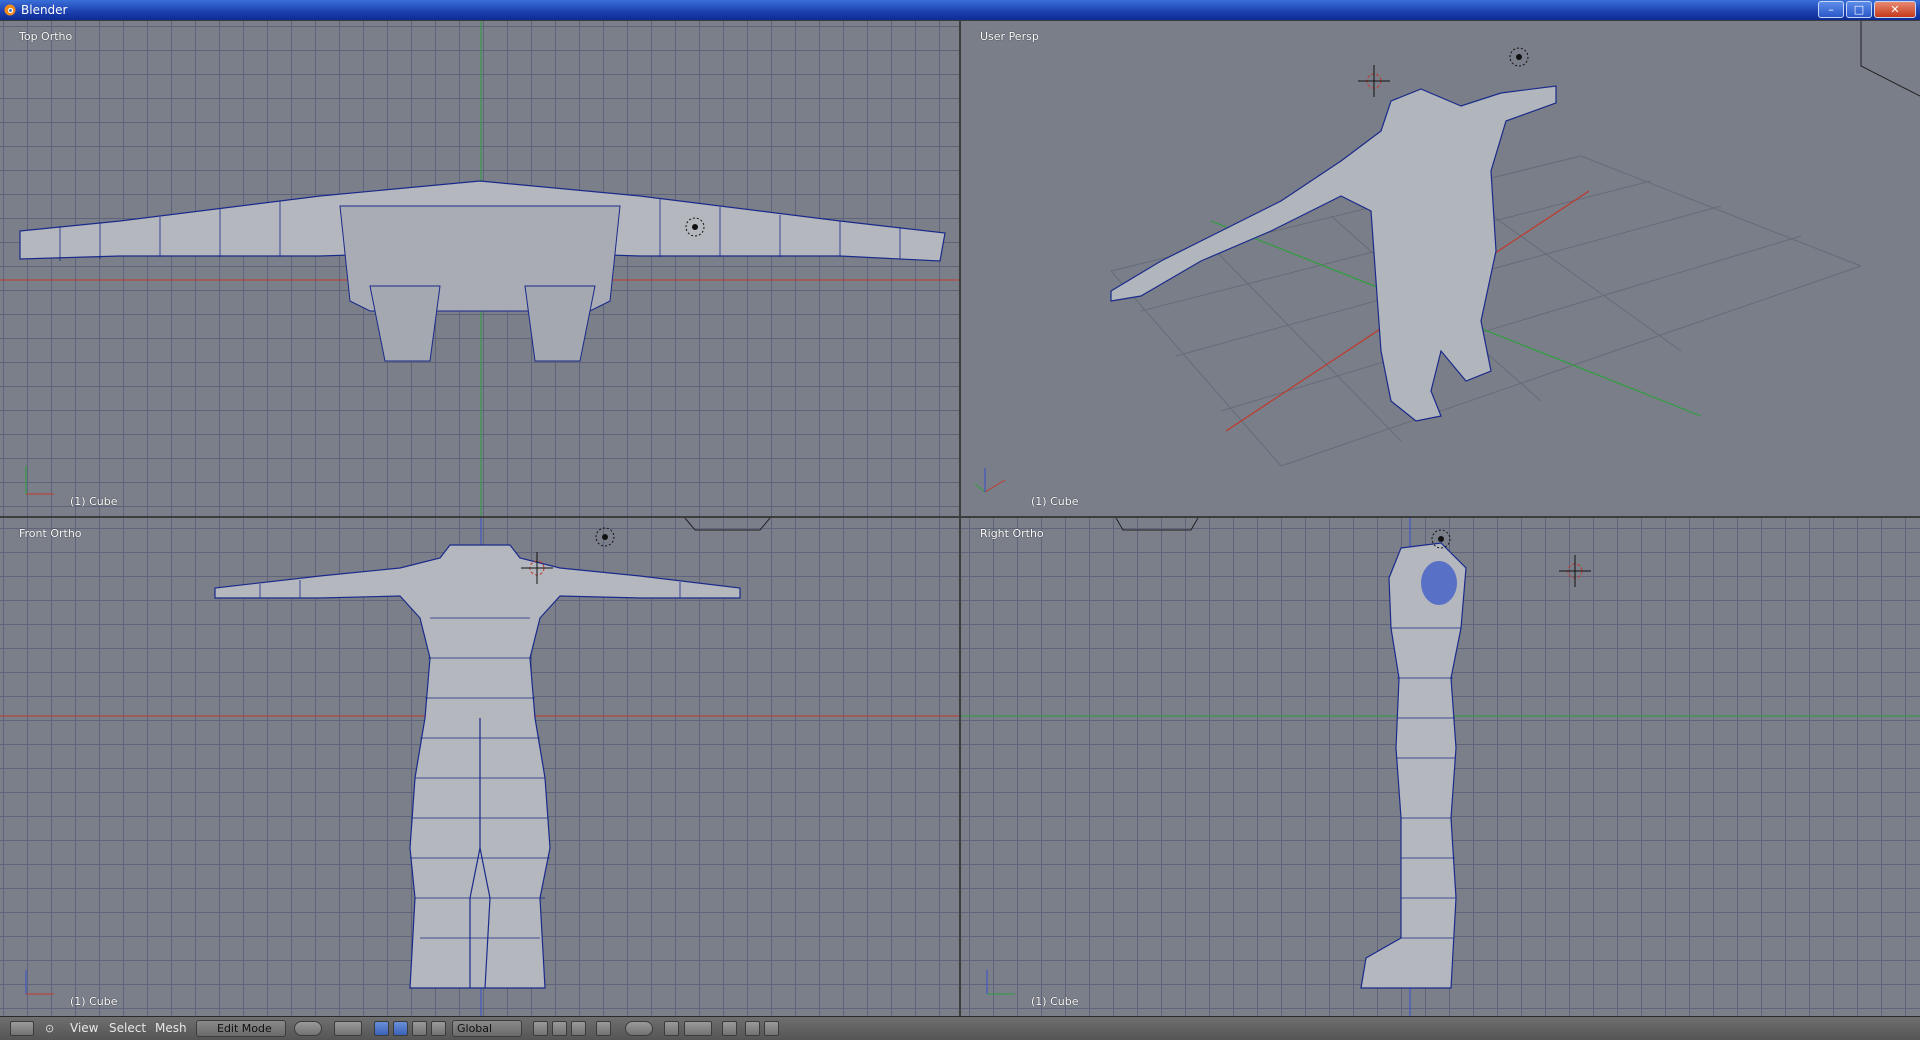  What do you see at coordinates (50, 533) in the screenshot?
I see `viewport-label: Front Ortho` at bounding box center [50, 533].